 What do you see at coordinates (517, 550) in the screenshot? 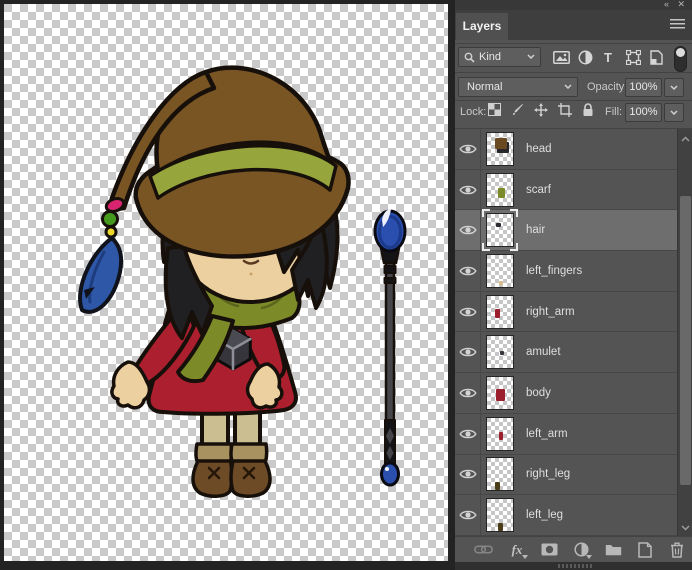
I see `layer-style-button: fx` at bounding box center [517, 550].